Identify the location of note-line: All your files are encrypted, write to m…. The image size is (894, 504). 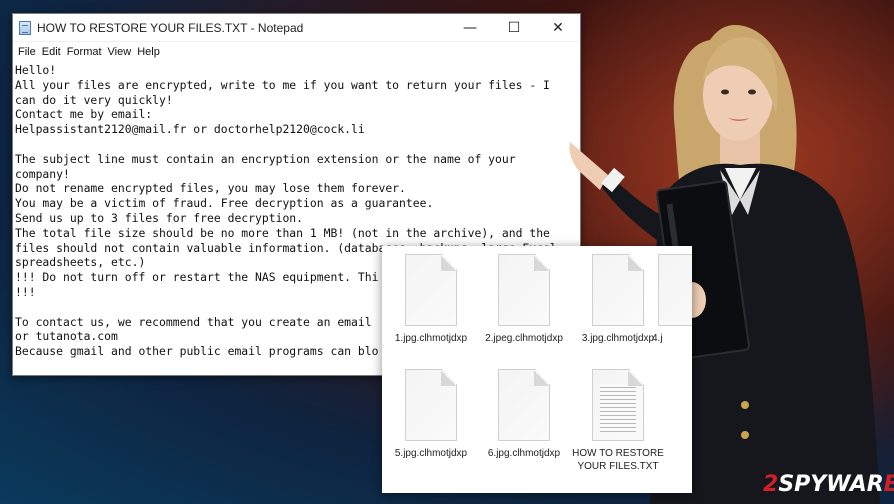
(282, 84).